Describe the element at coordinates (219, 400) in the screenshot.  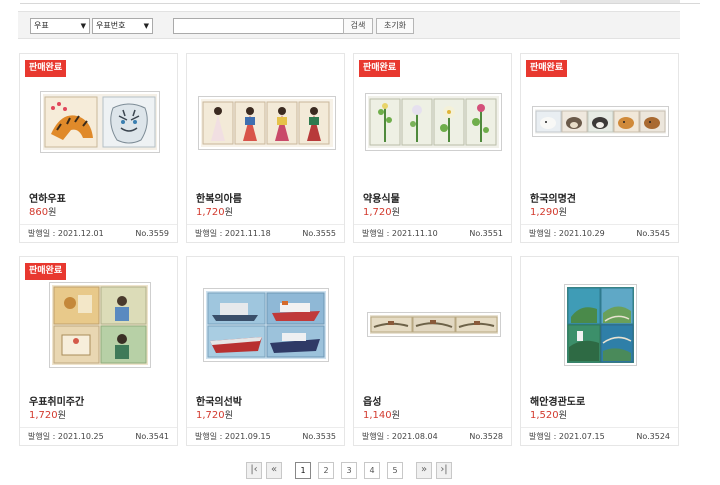
I see `product-name: 한국의선박` at that location.